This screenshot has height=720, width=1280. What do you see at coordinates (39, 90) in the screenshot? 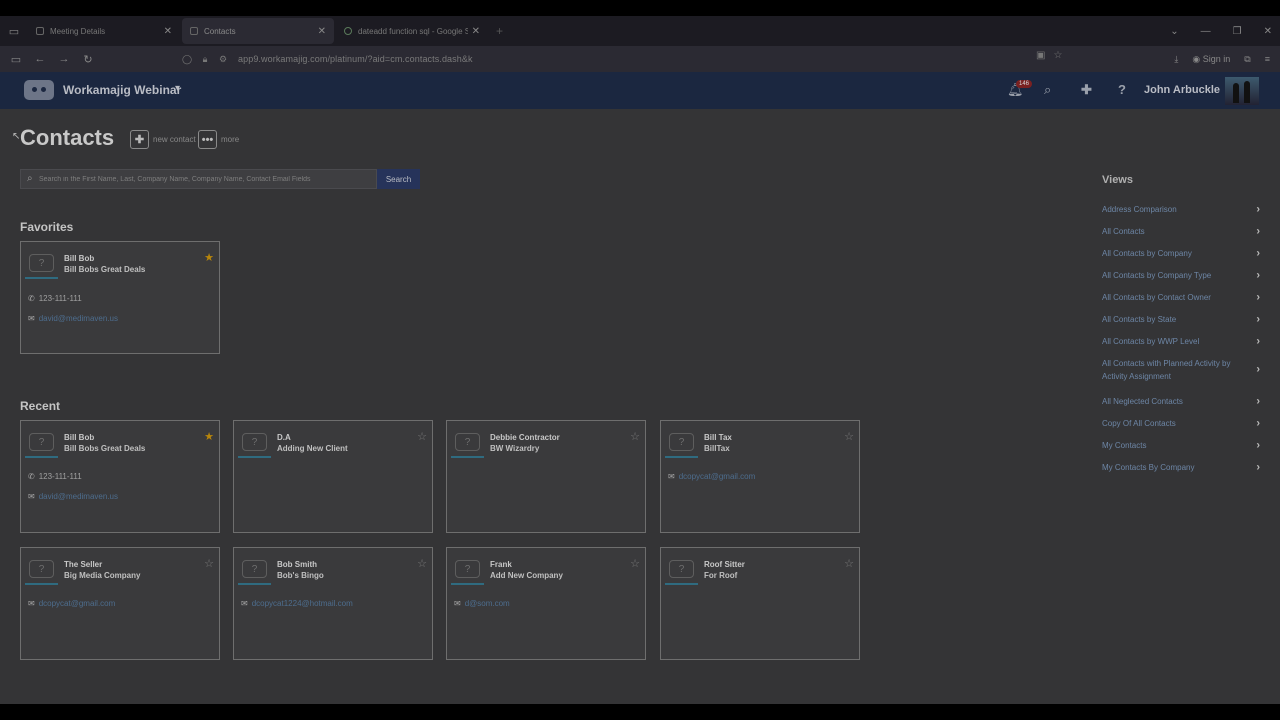
I see `workamajig-logo-icon` at bounding box center [39, 90].